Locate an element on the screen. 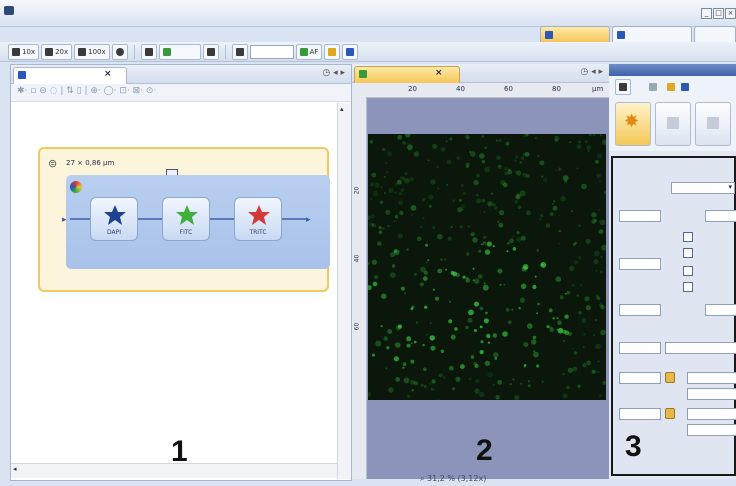 This screenshot has height=486, width=736. value-field-3b is located at coordinates (720, 310).